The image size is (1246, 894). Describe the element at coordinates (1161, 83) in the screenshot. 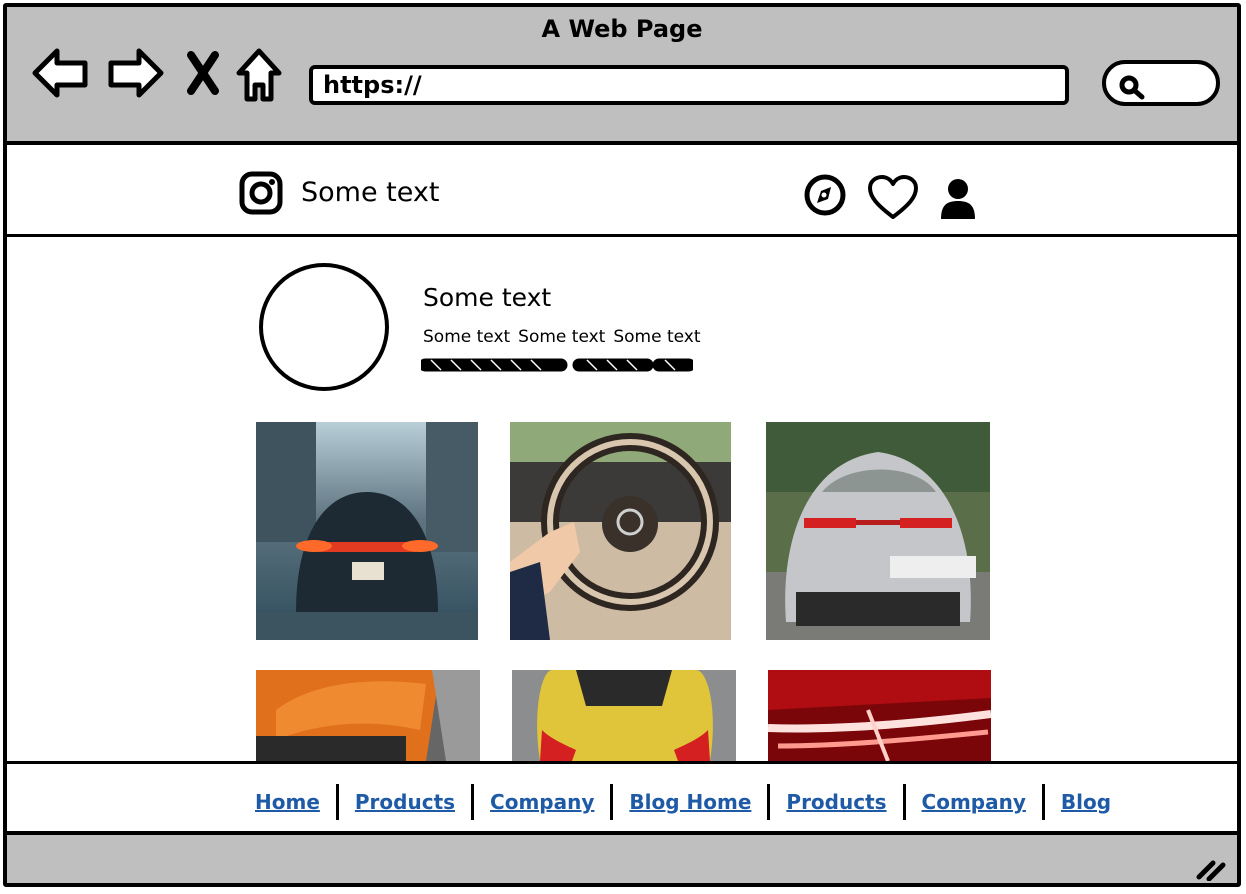

I see `browser-search-box` at that location.